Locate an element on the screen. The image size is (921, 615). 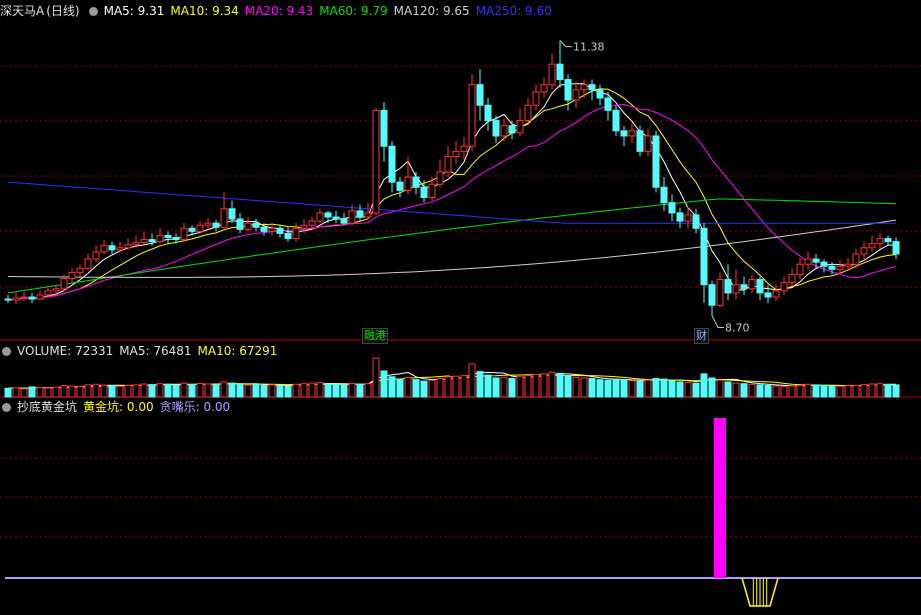
indicator-gold: 黄金坑: 0.00 is located at coordinates (118, 407).